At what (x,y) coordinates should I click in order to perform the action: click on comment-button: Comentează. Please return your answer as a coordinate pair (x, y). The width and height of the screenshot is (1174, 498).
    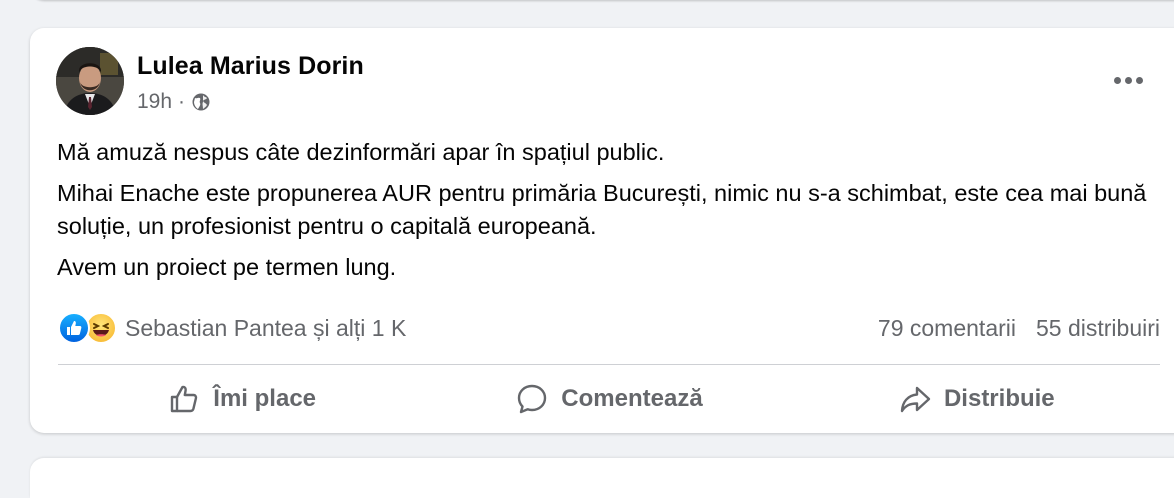
    Looking at the image, I should click on (608, 399).